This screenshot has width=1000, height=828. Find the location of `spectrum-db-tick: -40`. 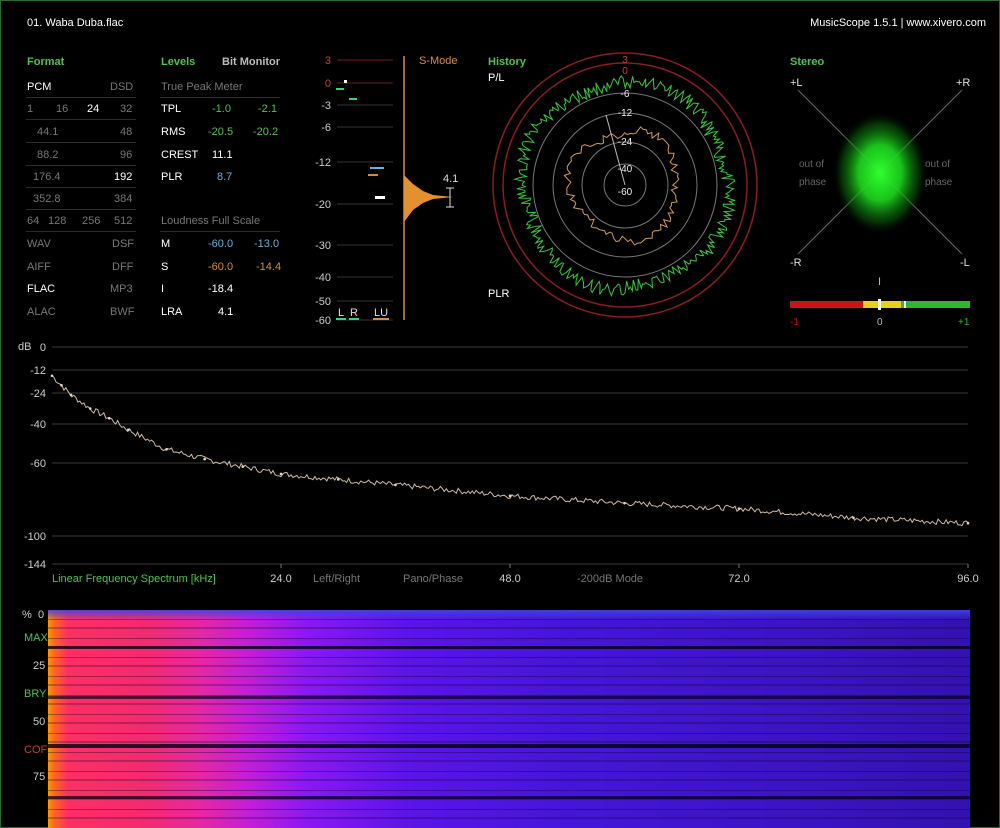

spectrum-db-tick: -40 is located at coordinates (38, 425).